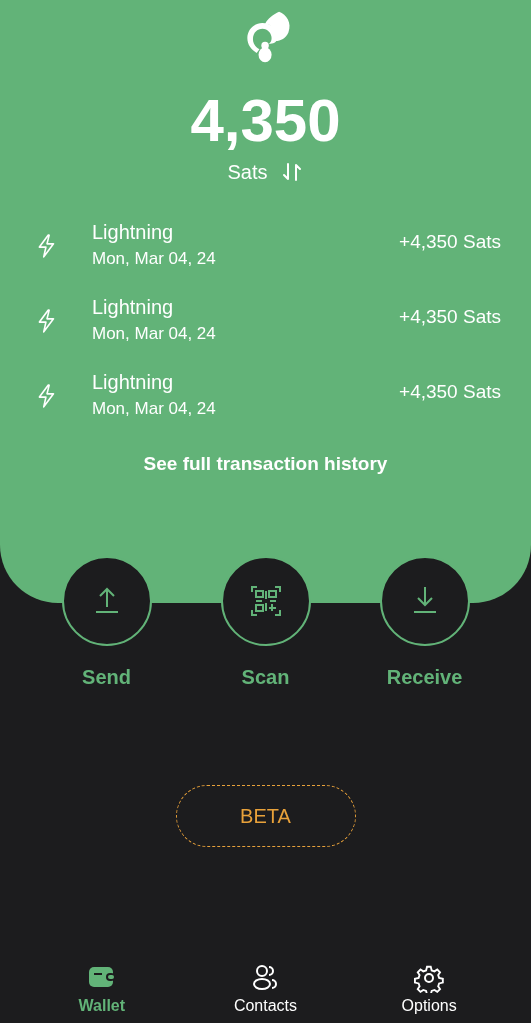 This screenshot has width=531, height=1023. What do you see at coordinates (429, 978) in the screenshot?
I see `settings-icon` at bounding box center [429, 978].